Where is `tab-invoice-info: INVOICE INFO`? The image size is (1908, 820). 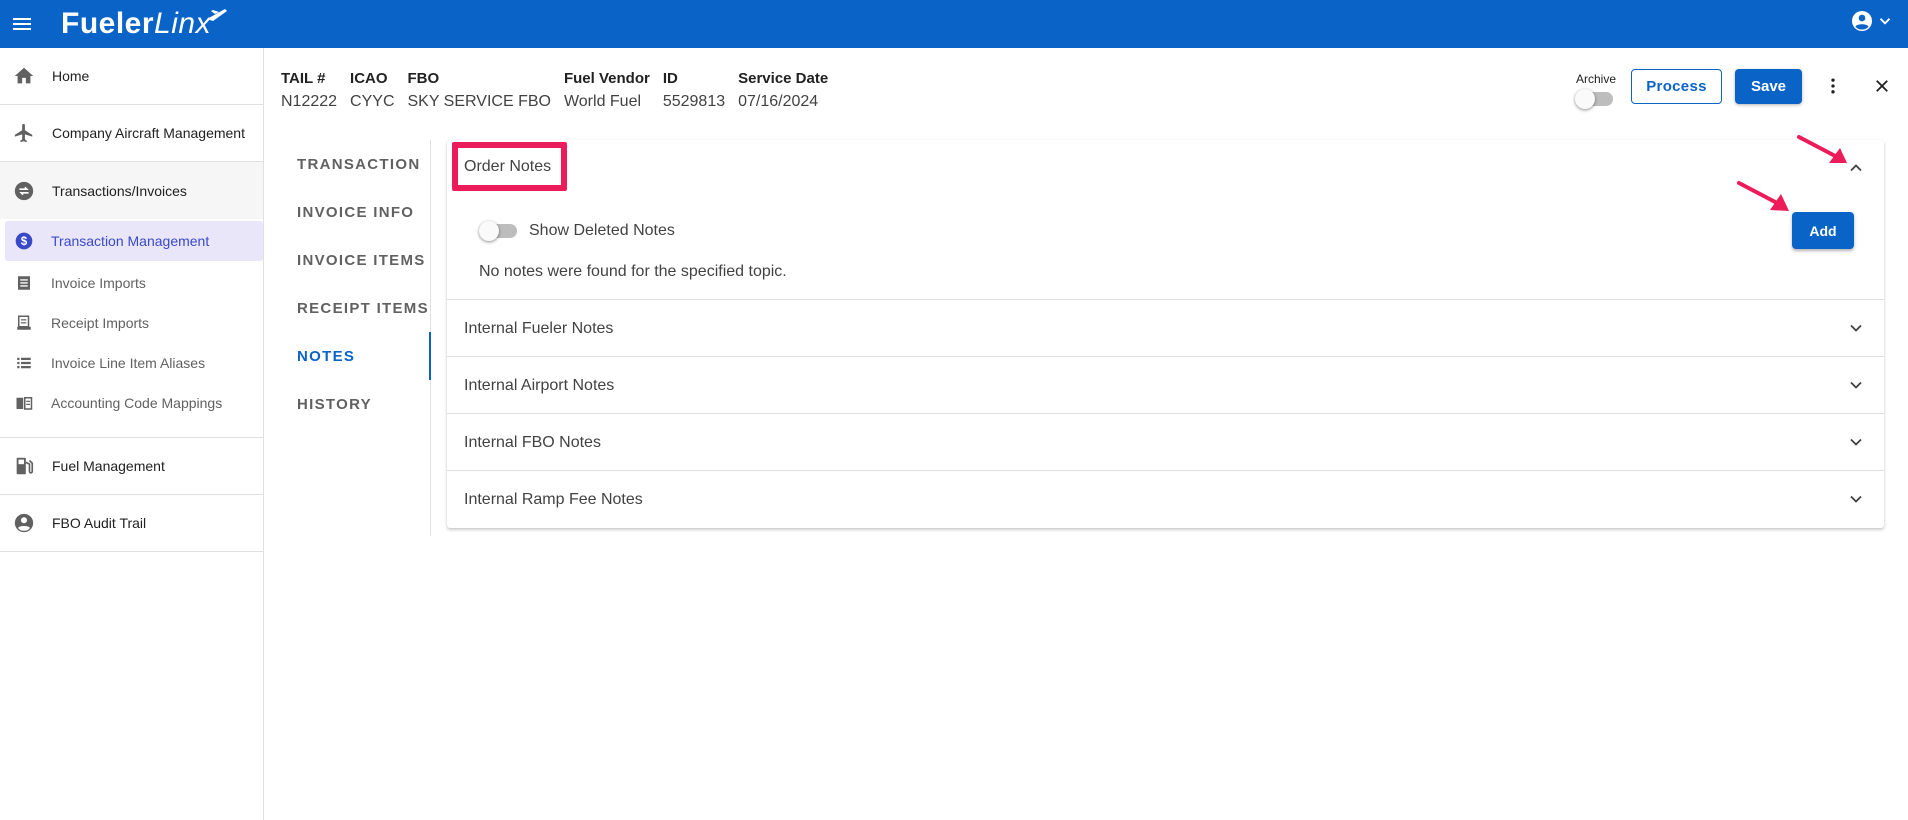
tab-invoice-info: INVOICE INFO is located at coordinates (355, 212).